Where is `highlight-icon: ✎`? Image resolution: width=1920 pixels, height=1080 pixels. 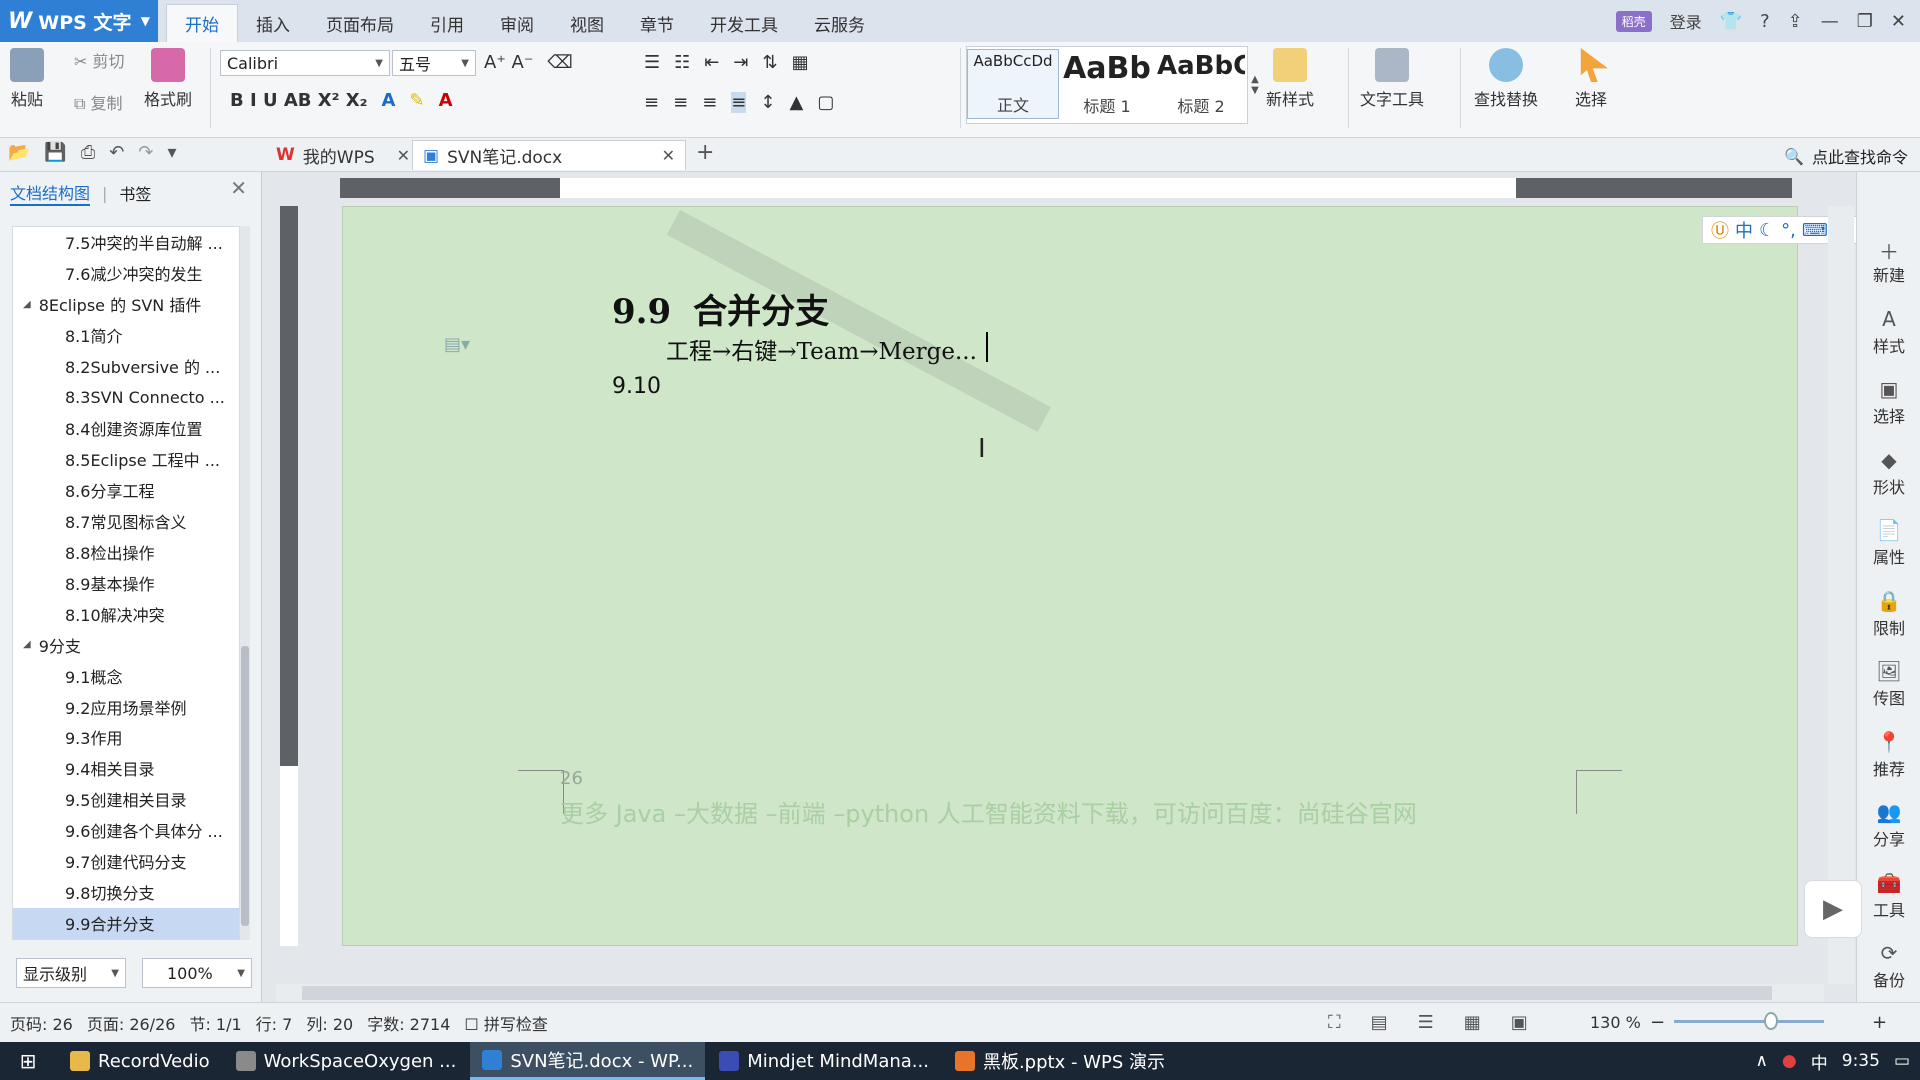 highlight-icon: ✎ is located at coordinates (416, 100).